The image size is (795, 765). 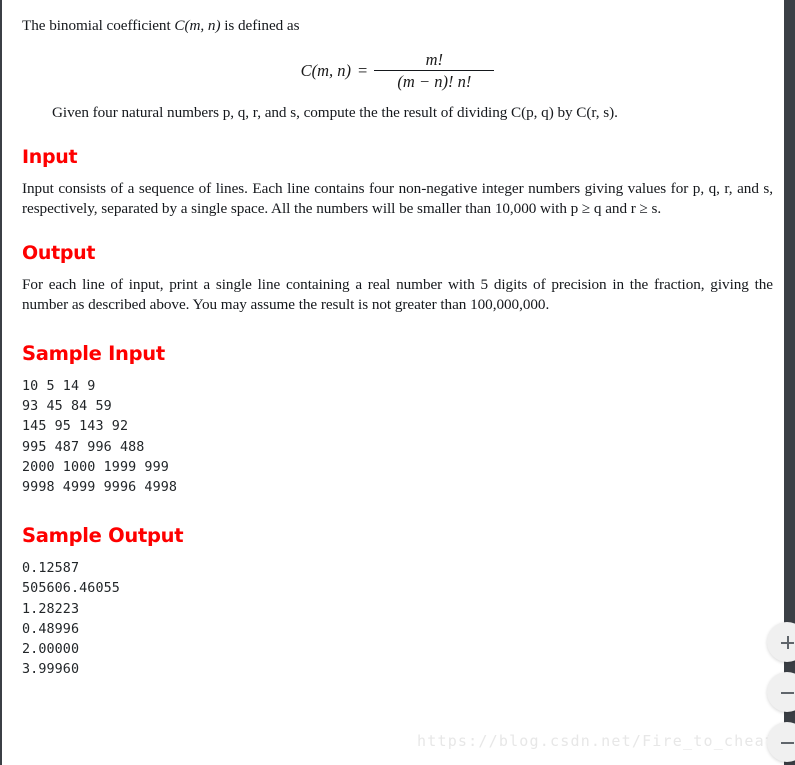 I want to click on formula-expression: C(m, n) = m! (m − n)! n!, so click(x=397, y=70).